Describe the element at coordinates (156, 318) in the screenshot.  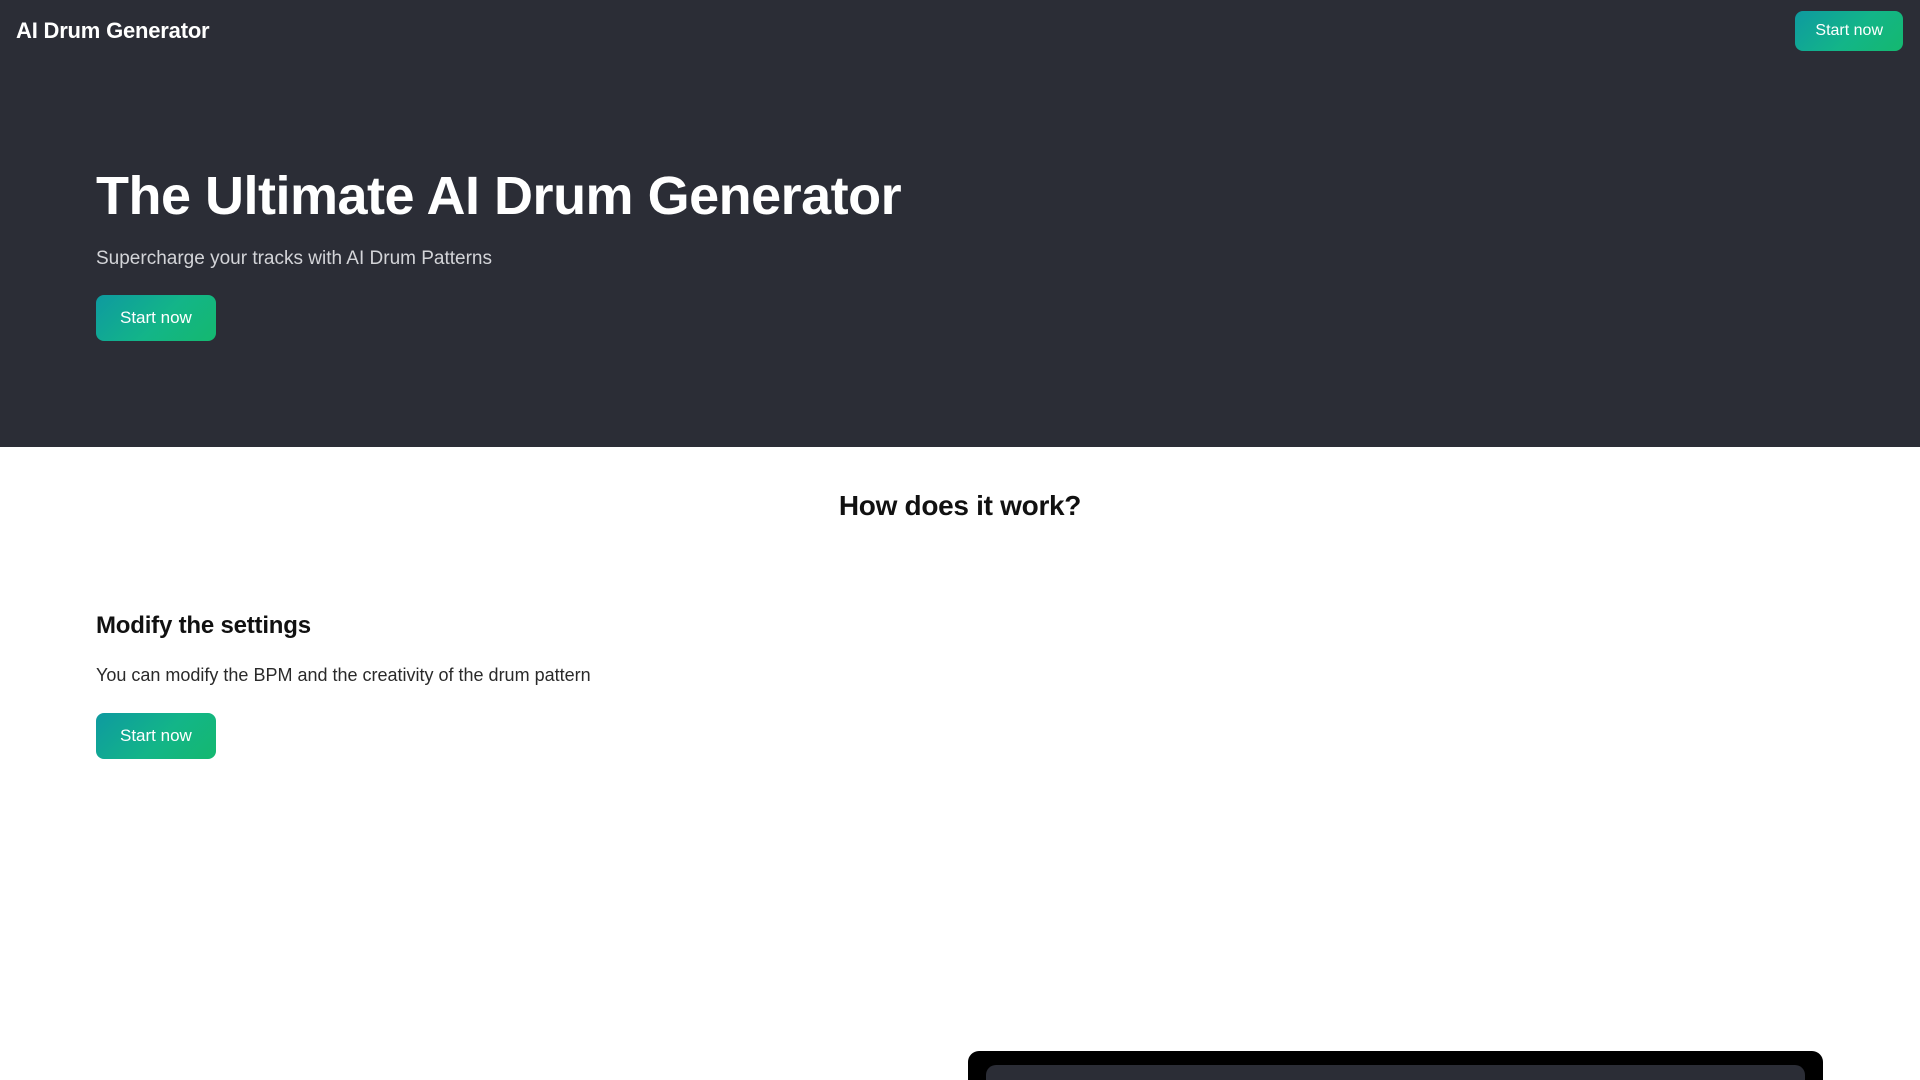
I see `hero-start-now-button: Start now` at that location.